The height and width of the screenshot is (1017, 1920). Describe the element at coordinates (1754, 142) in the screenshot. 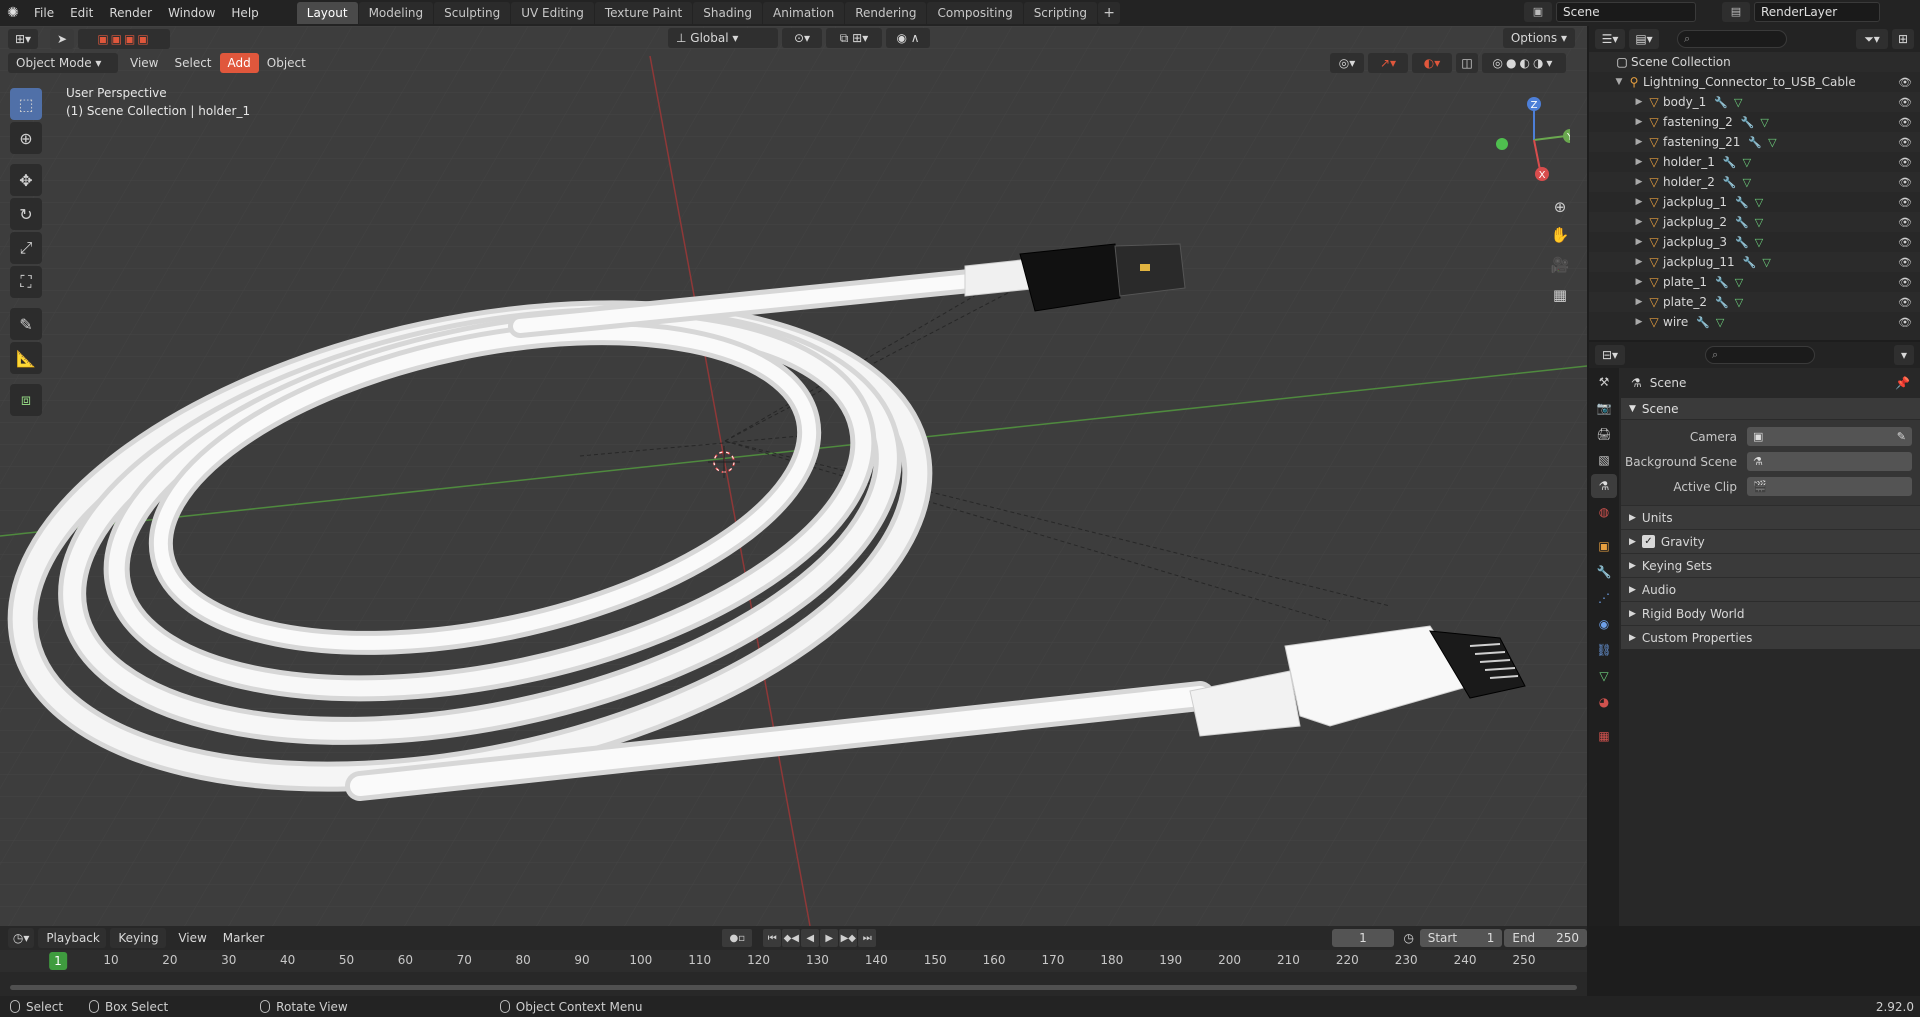

I see `tree-row-object: ▶ ▽ fastening_21 🔧 ▽ 👁` at that location.